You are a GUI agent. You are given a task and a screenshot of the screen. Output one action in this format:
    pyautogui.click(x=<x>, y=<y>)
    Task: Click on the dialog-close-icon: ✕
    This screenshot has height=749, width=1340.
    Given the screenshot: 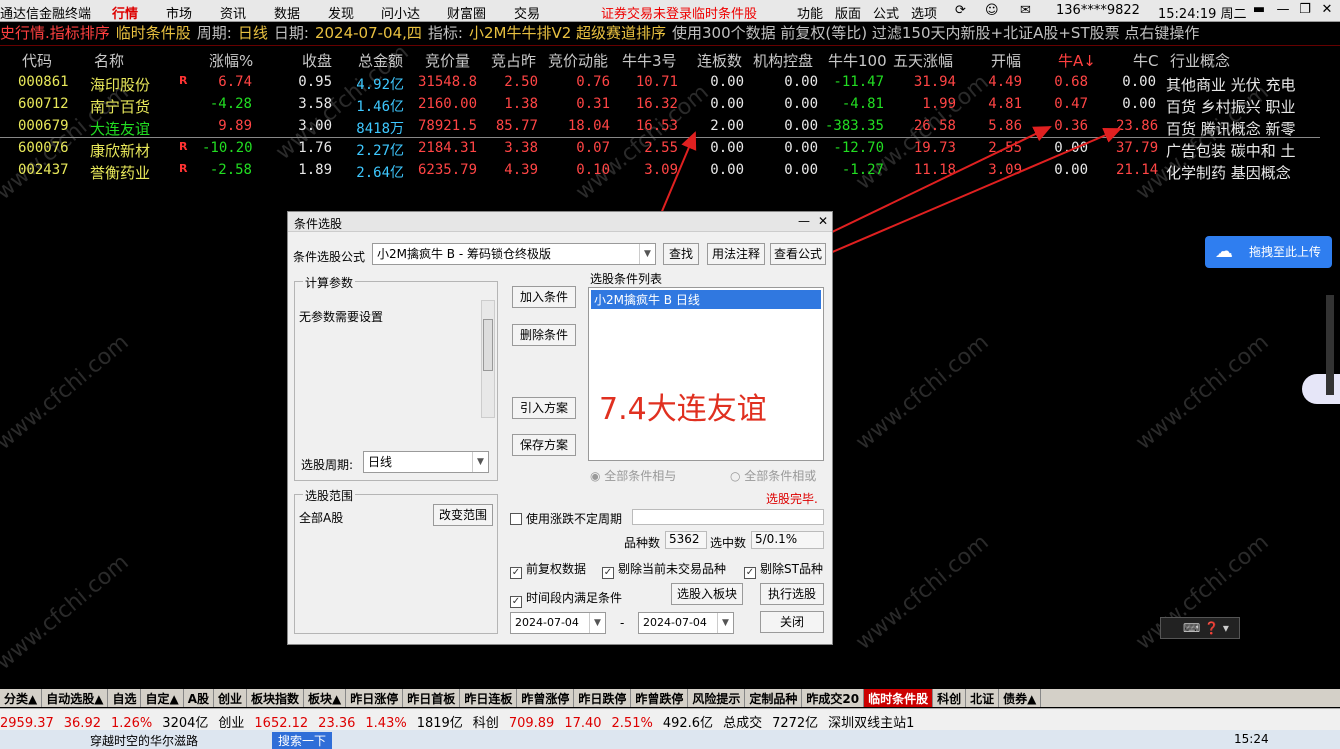 What is the action you would take?
    pyautogui.click(x=823, y=221)
    